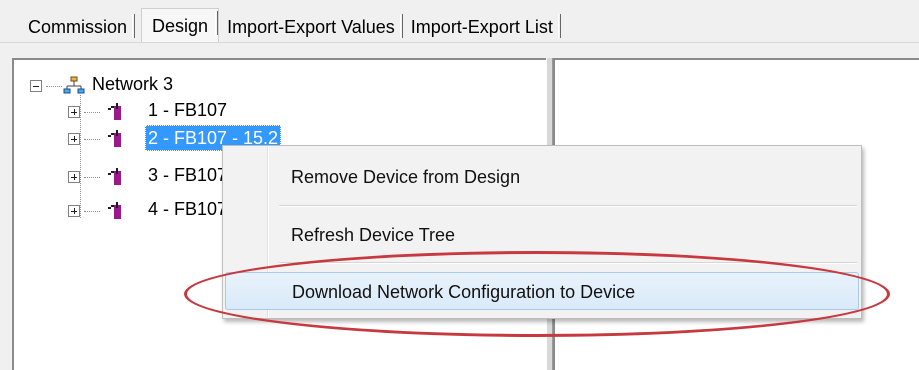 Image resolution: width=919 pixels, height=370 pixels. I want to click on tab-design: Design, so click(180, 25).